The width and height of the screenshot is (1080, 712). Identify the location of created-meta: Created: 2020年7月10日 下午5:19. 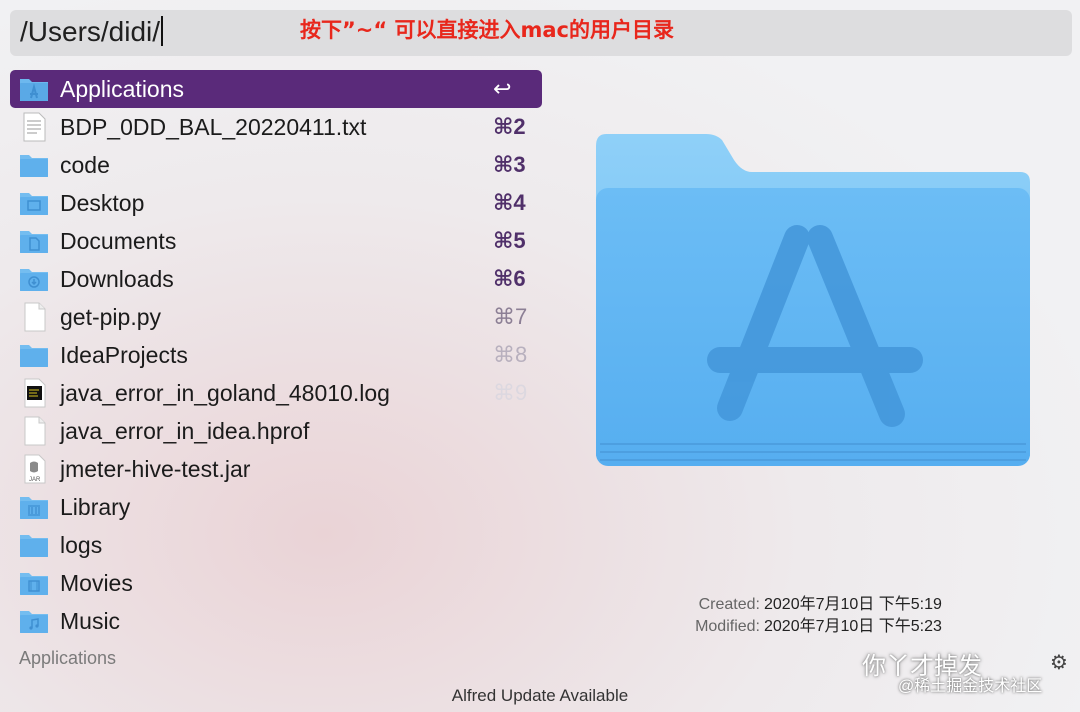
(801, 602).